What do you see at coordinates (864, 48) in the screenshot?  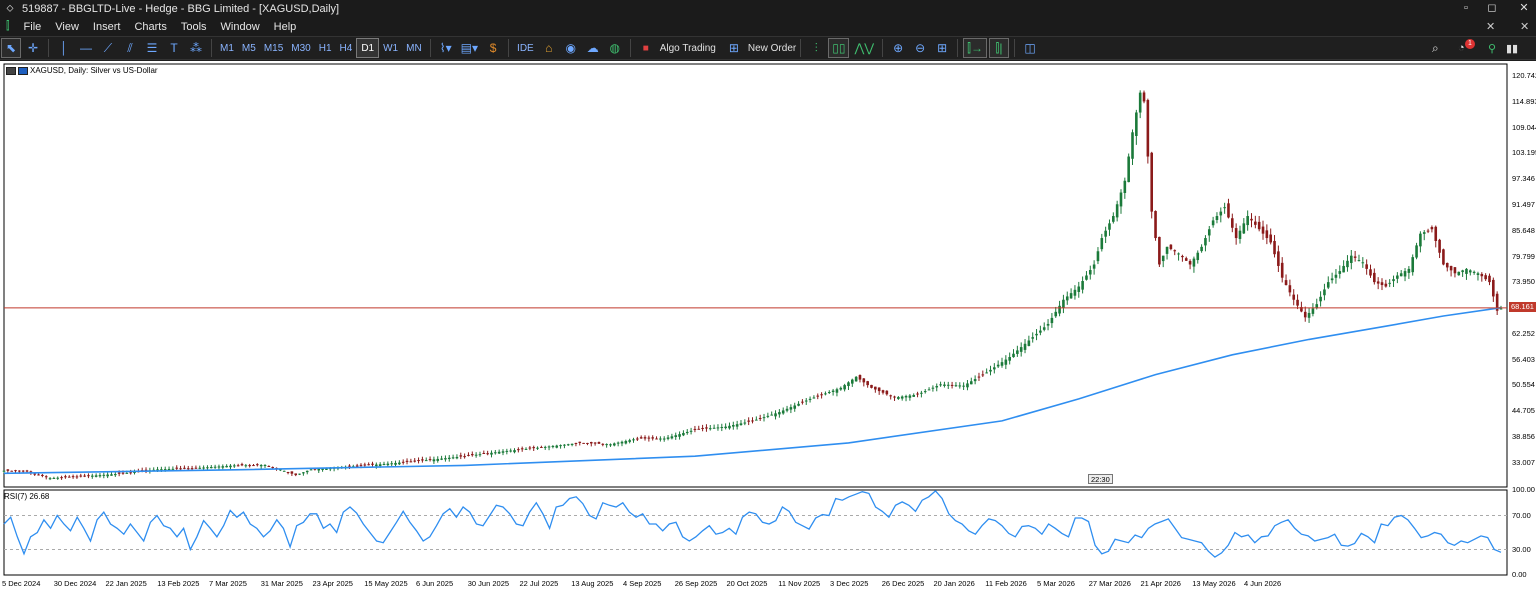 I see `line-chart-icon: ⋀⋁` at bounding box center [864, 48].